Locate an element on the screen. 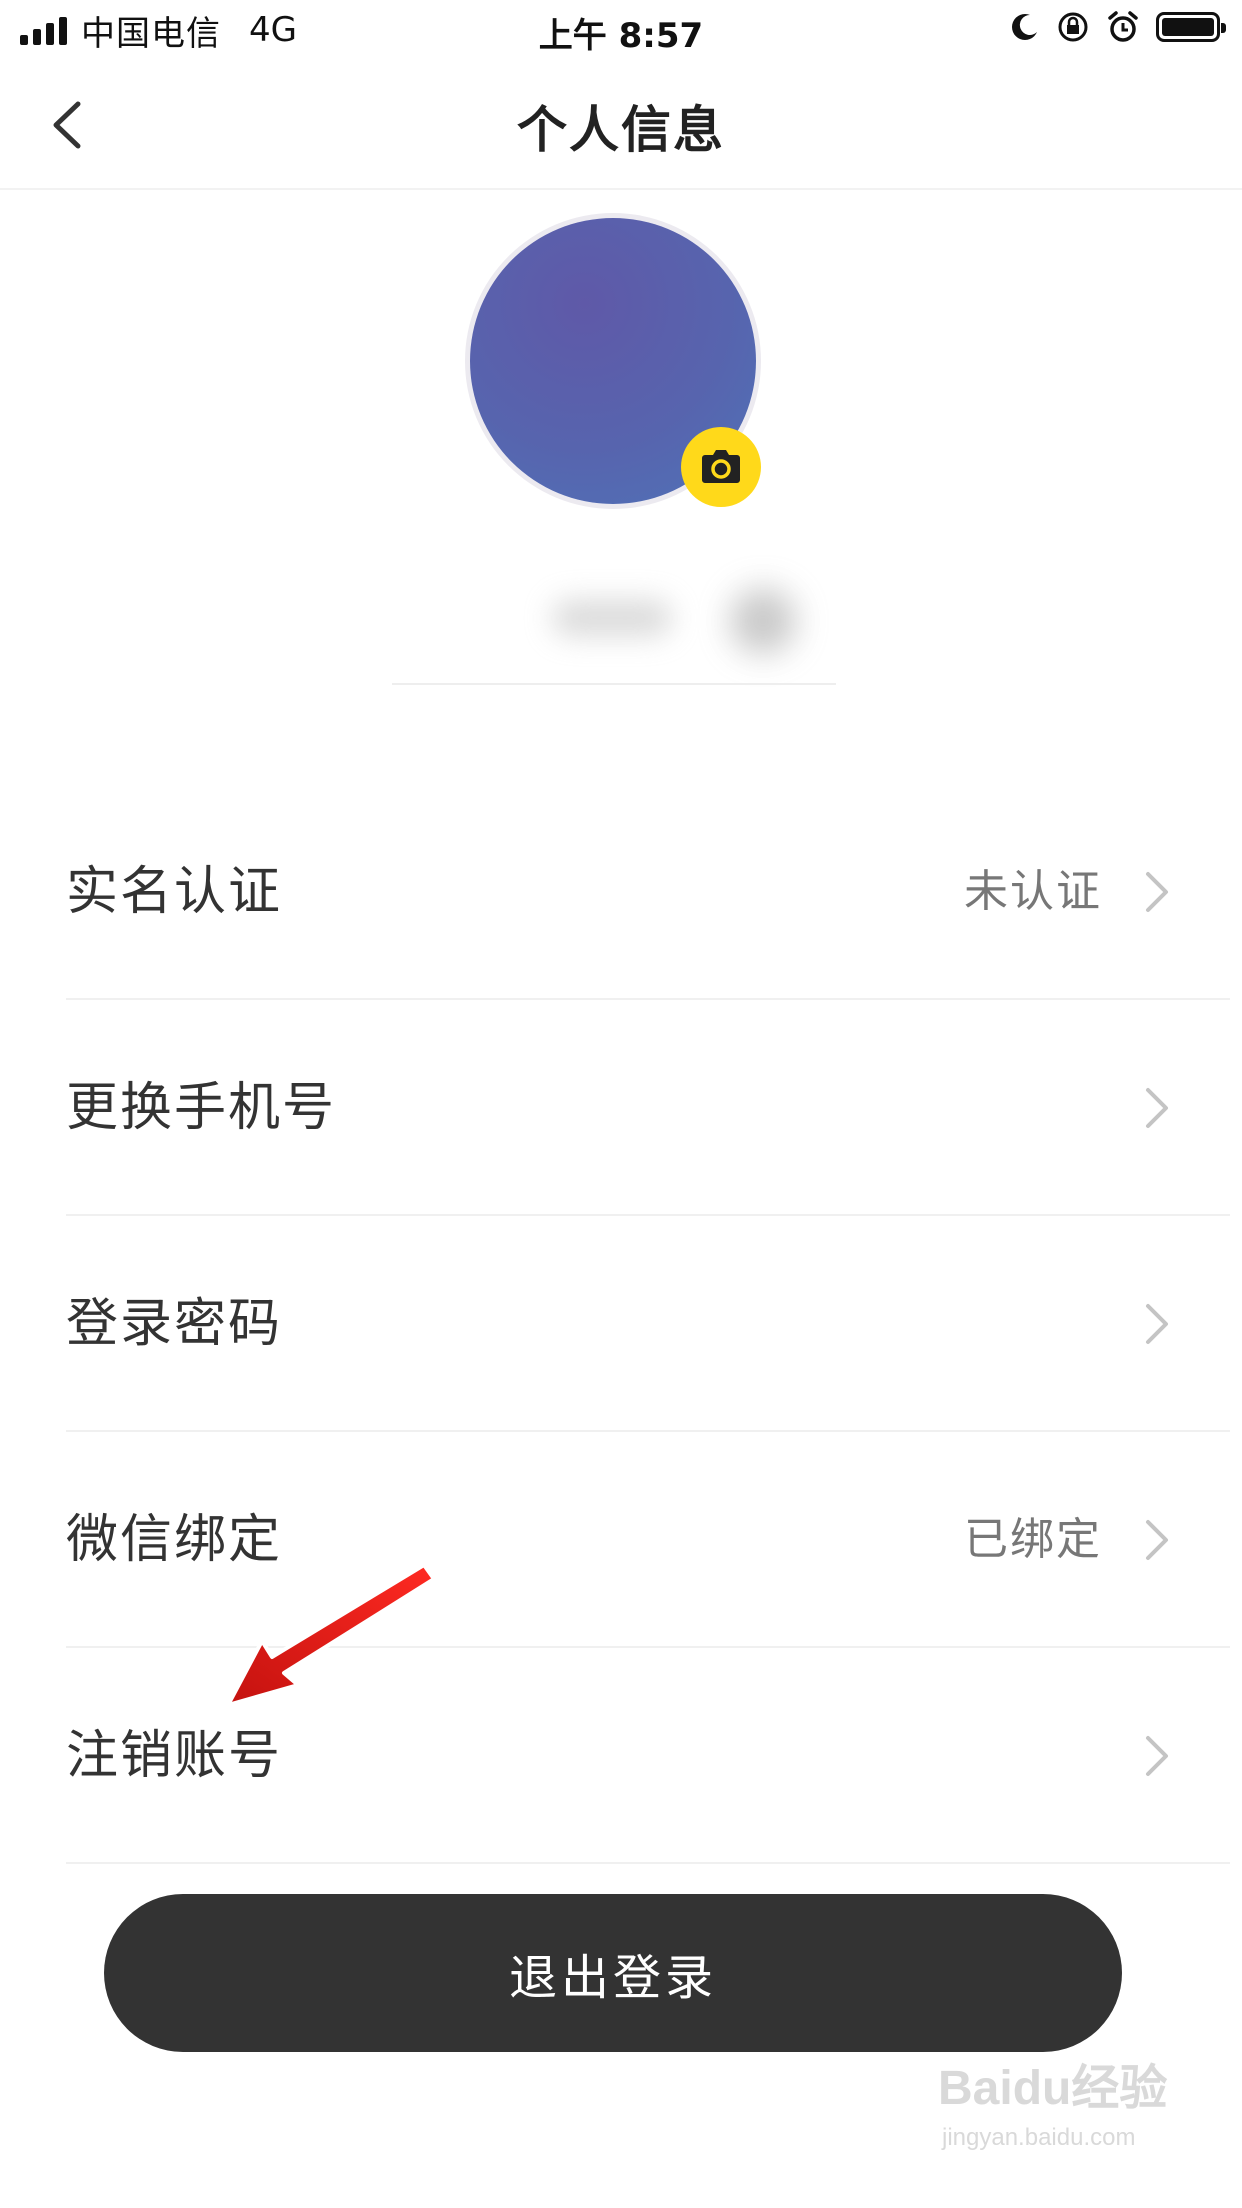  settings-item-change-phone: 更换手机号 is located at coordinates (621, 1108).